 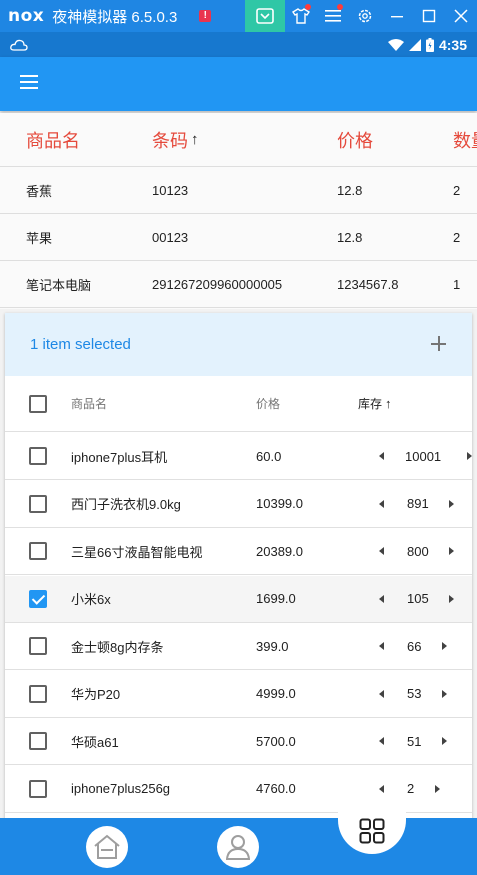 I want to click on header-barcode-label: 条码, so click(x=170, y=140).